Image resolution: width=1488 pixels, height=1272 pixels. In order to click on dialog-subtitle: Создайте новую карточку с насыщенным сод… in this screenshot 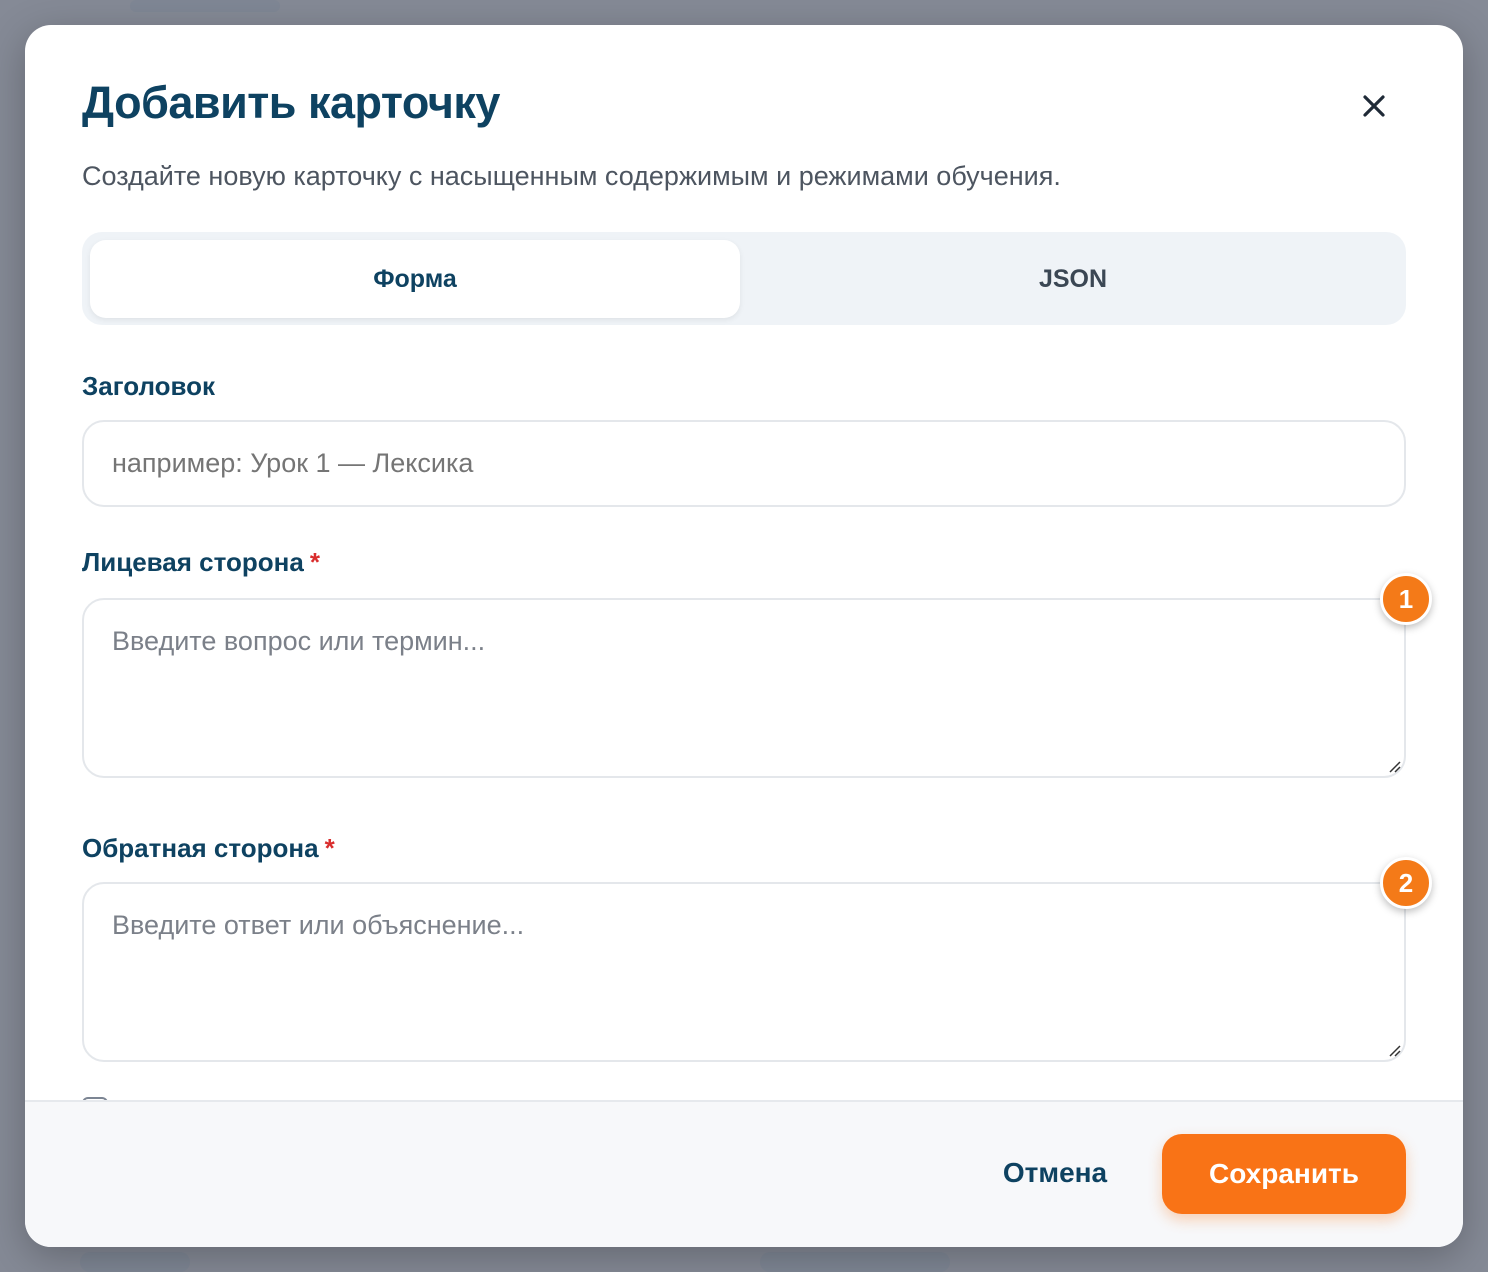, I will do `click(571, 176)`.